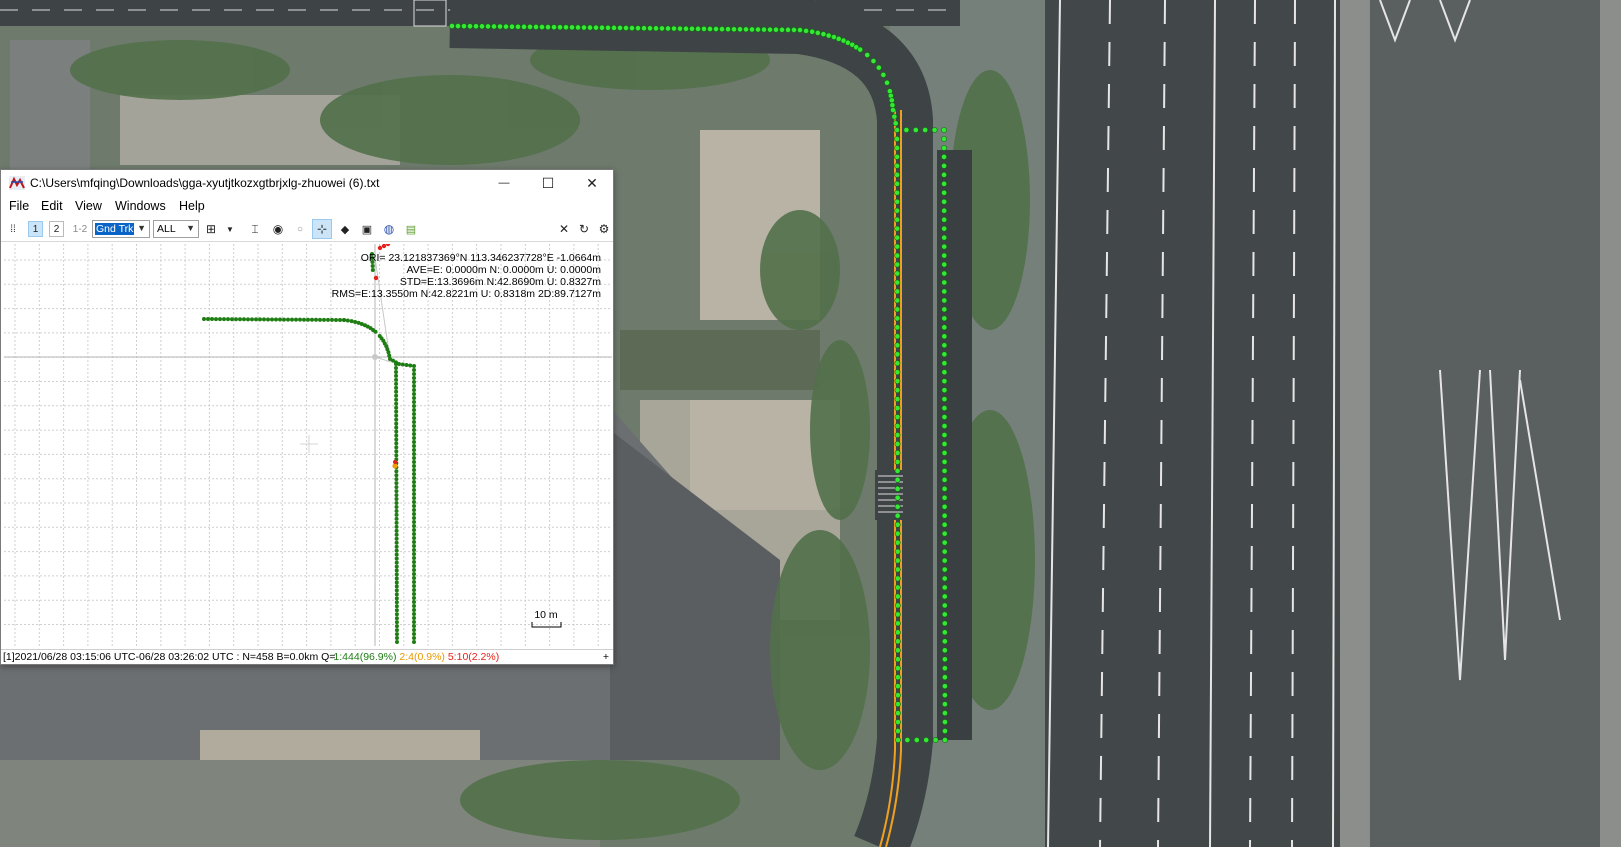  Describe the element at coordinates (56, 229) in the screenshot. I see `plot2-button: 2` at that location.